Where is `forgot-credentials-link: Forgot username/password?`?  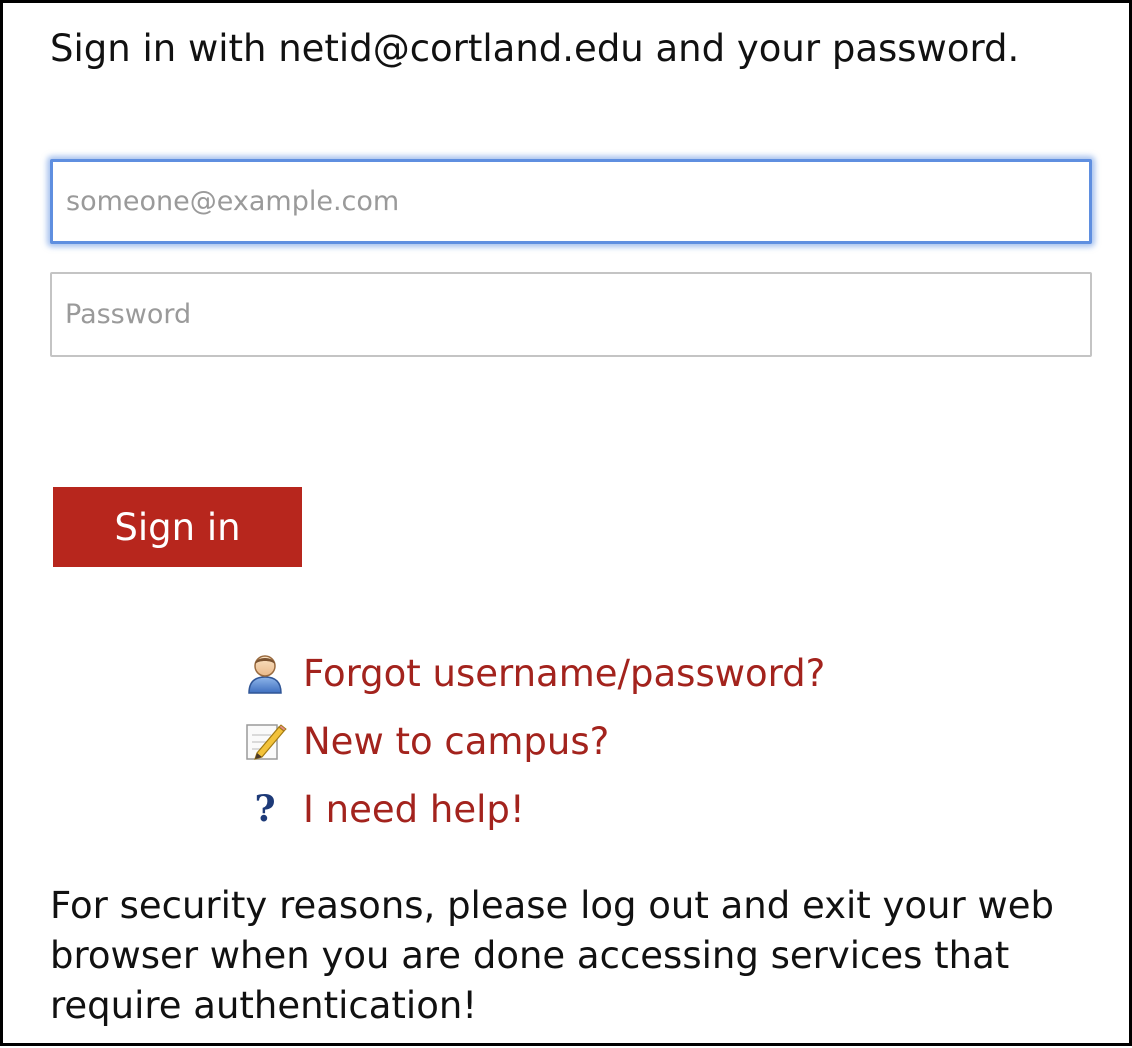
forgot-credentials-link: Forgot username/password? is located at coordinates (533, 673).